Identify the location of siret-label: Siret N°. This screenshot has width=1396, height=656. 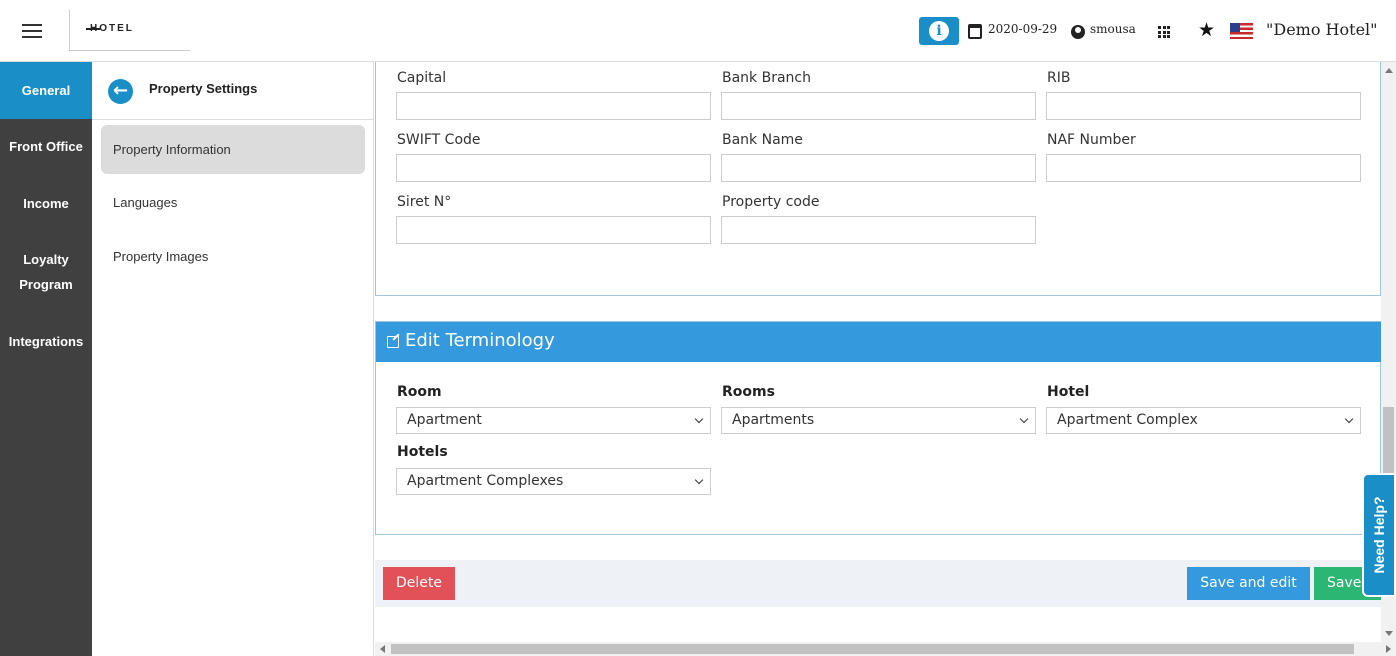
(424, 202).